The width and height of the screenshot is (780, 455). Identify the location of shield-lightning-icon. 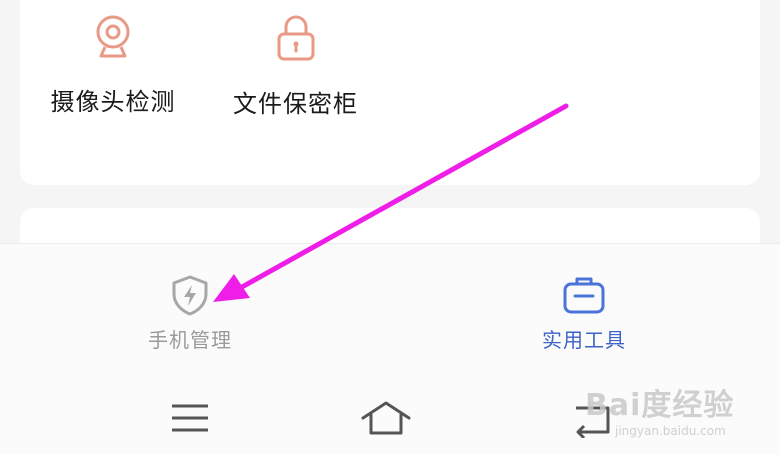
(190, 295).